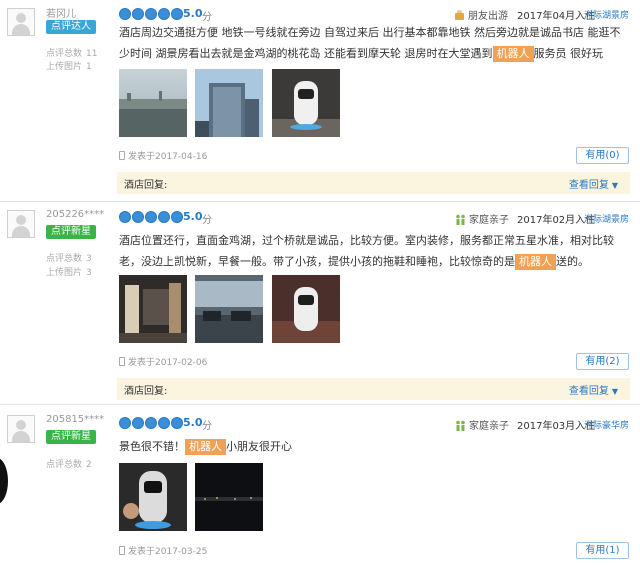 The width and height of the screenshot is (640, 565). I want to click on luggage-icon, so click(459, 15).